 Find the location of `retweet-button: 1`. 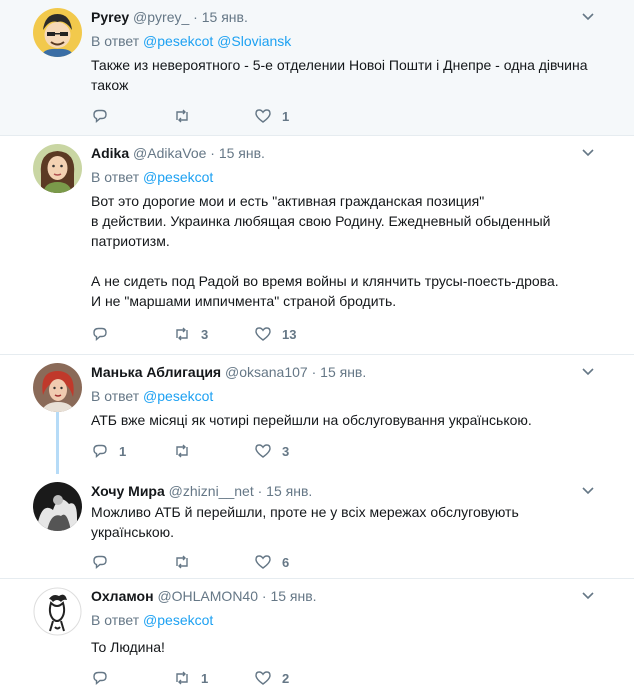

retweet-button: 1 is located at coordinates (190, 678).